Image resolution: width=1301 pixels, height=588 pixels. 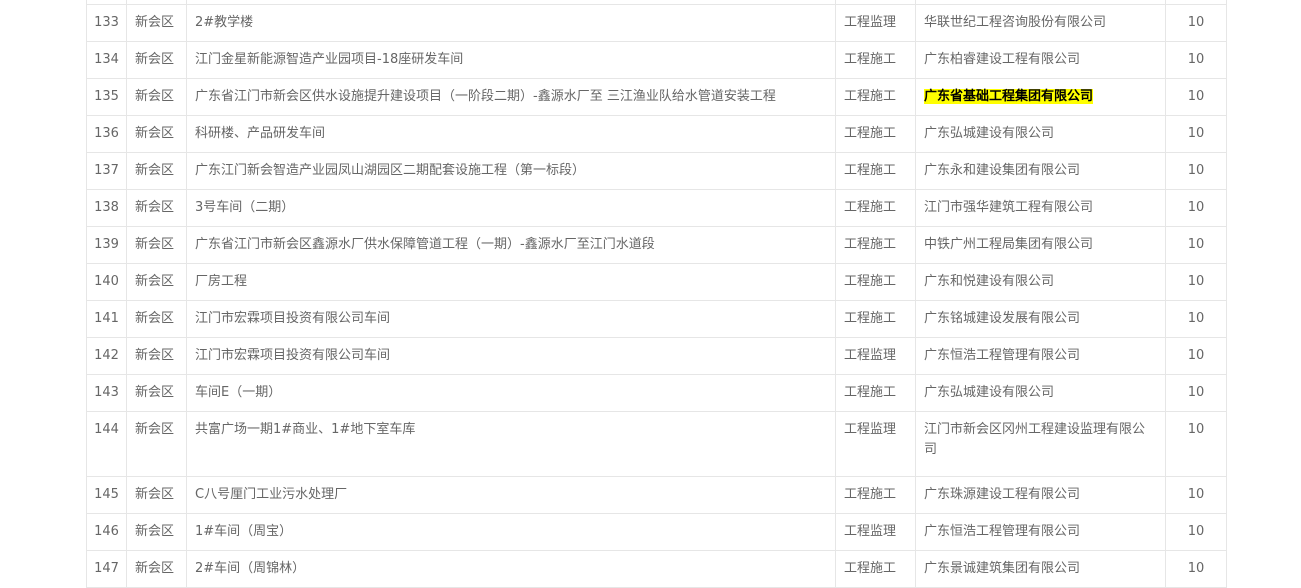 I want to click on row-company-name: 广东永和建设集团有限公司, so click(x=1002, y=170).